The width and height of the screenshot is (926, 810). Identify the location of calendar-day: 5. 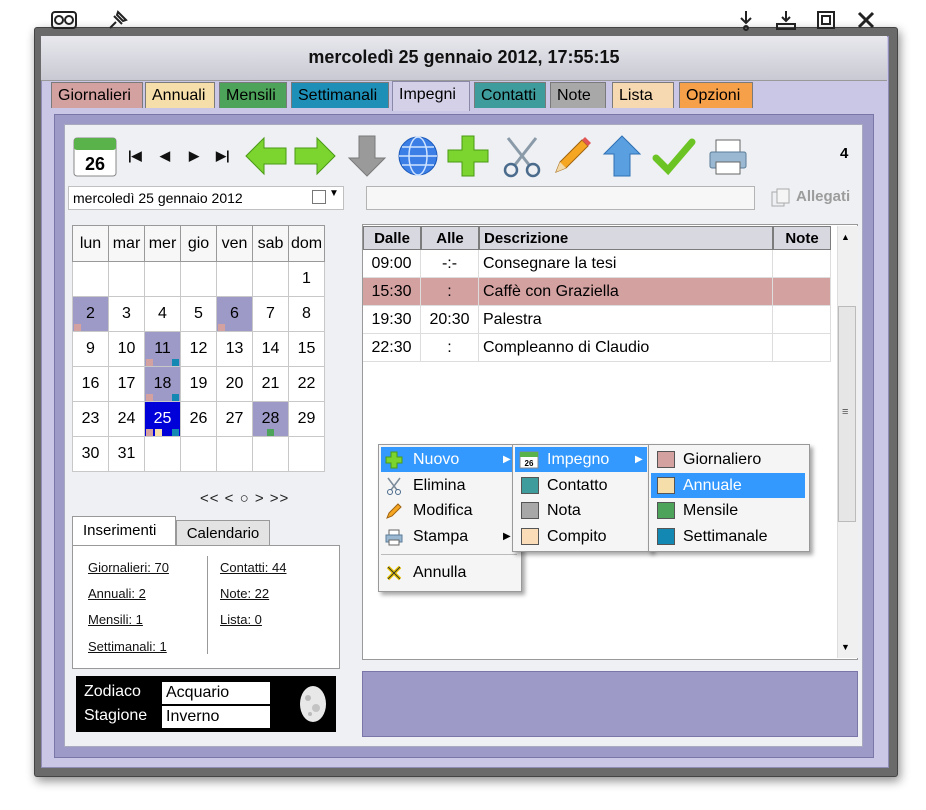
(198, 314).